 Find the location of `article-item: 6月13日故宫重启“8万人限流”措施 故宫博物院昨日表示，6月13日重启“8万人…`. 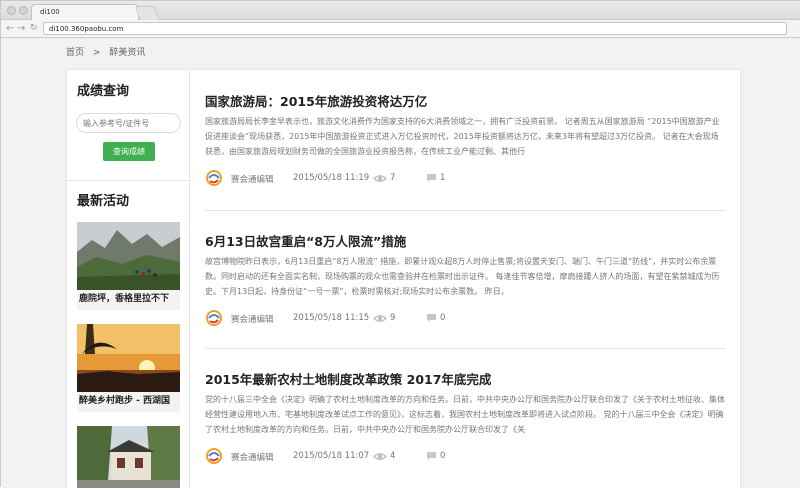

article-item: 6月13日故宫重启“8万人限流”措施 故宫博物院昨日表示，6月13日重启“8万人… is located at coordinates (465, 279).